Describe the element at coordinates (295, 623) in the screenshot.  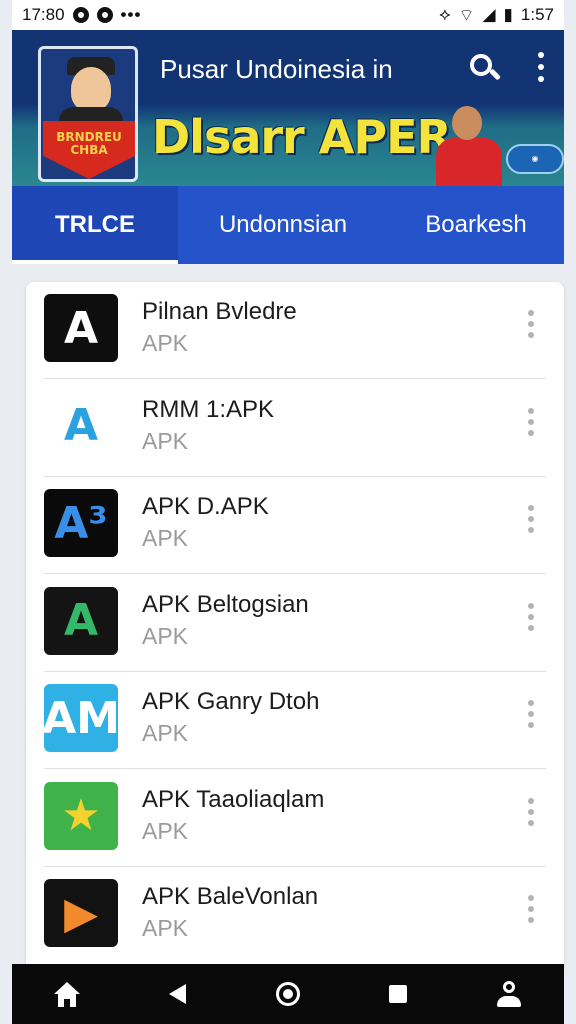
I see `list-item: A APK Beltogsian APK` at that location.